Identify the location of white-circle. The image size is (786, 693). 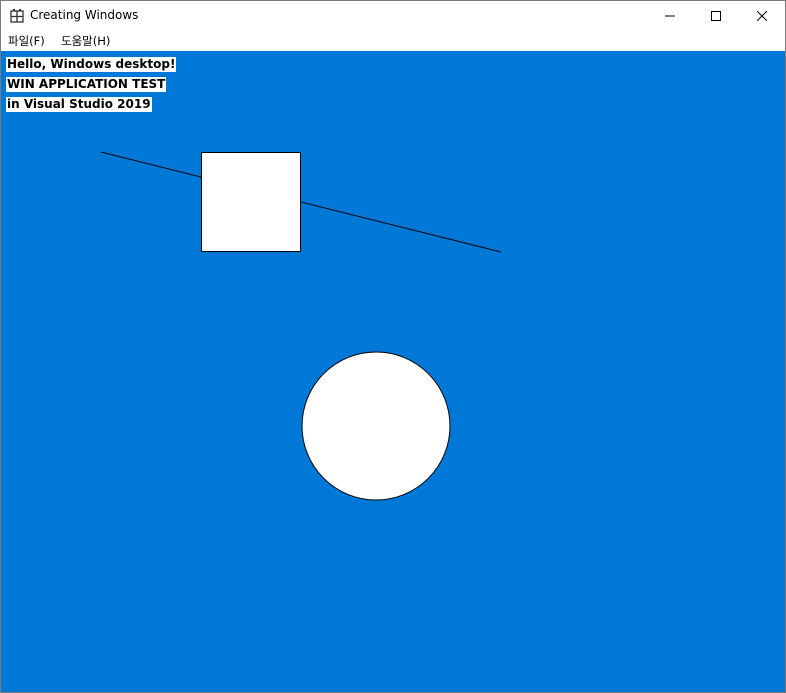
(376, 426).